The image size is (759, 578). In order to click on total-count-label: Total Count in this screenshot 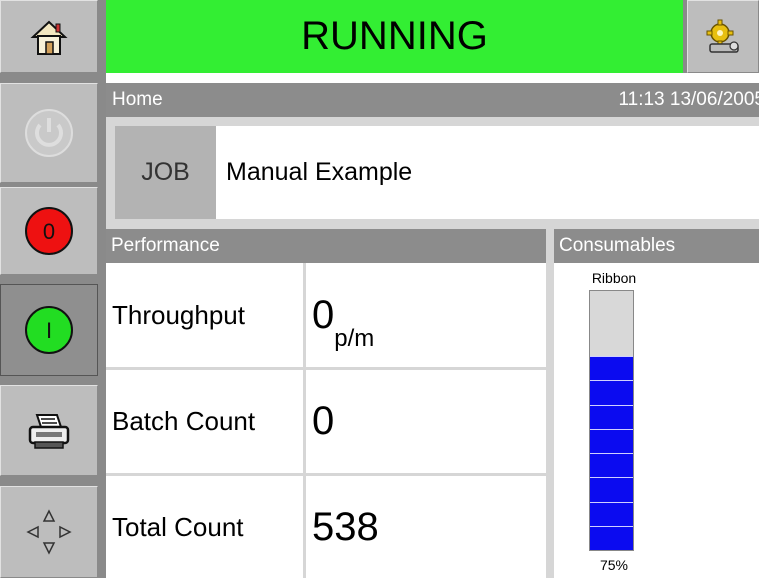, I will do `click(204, 527)`.